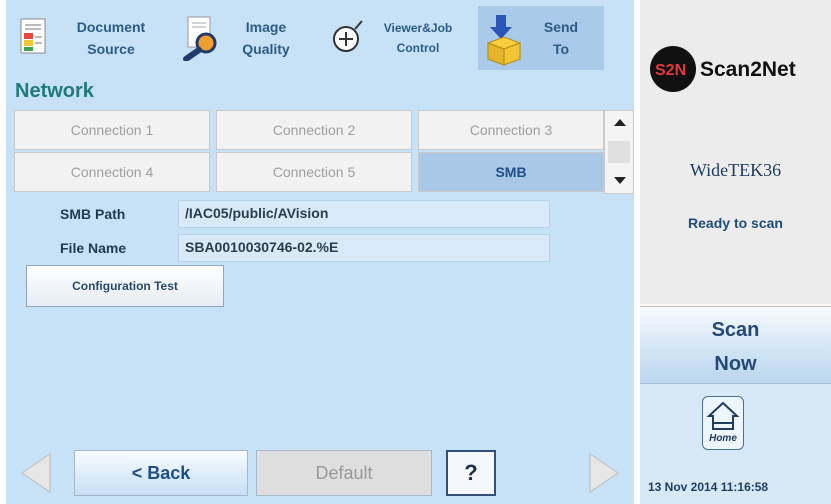  What do you see at coordinates (735, 152) in the screenshot?
I see `status-panel-top: S2N Scan2Net WideTEK36 Ready to scan` at bounding box center [735, 152].